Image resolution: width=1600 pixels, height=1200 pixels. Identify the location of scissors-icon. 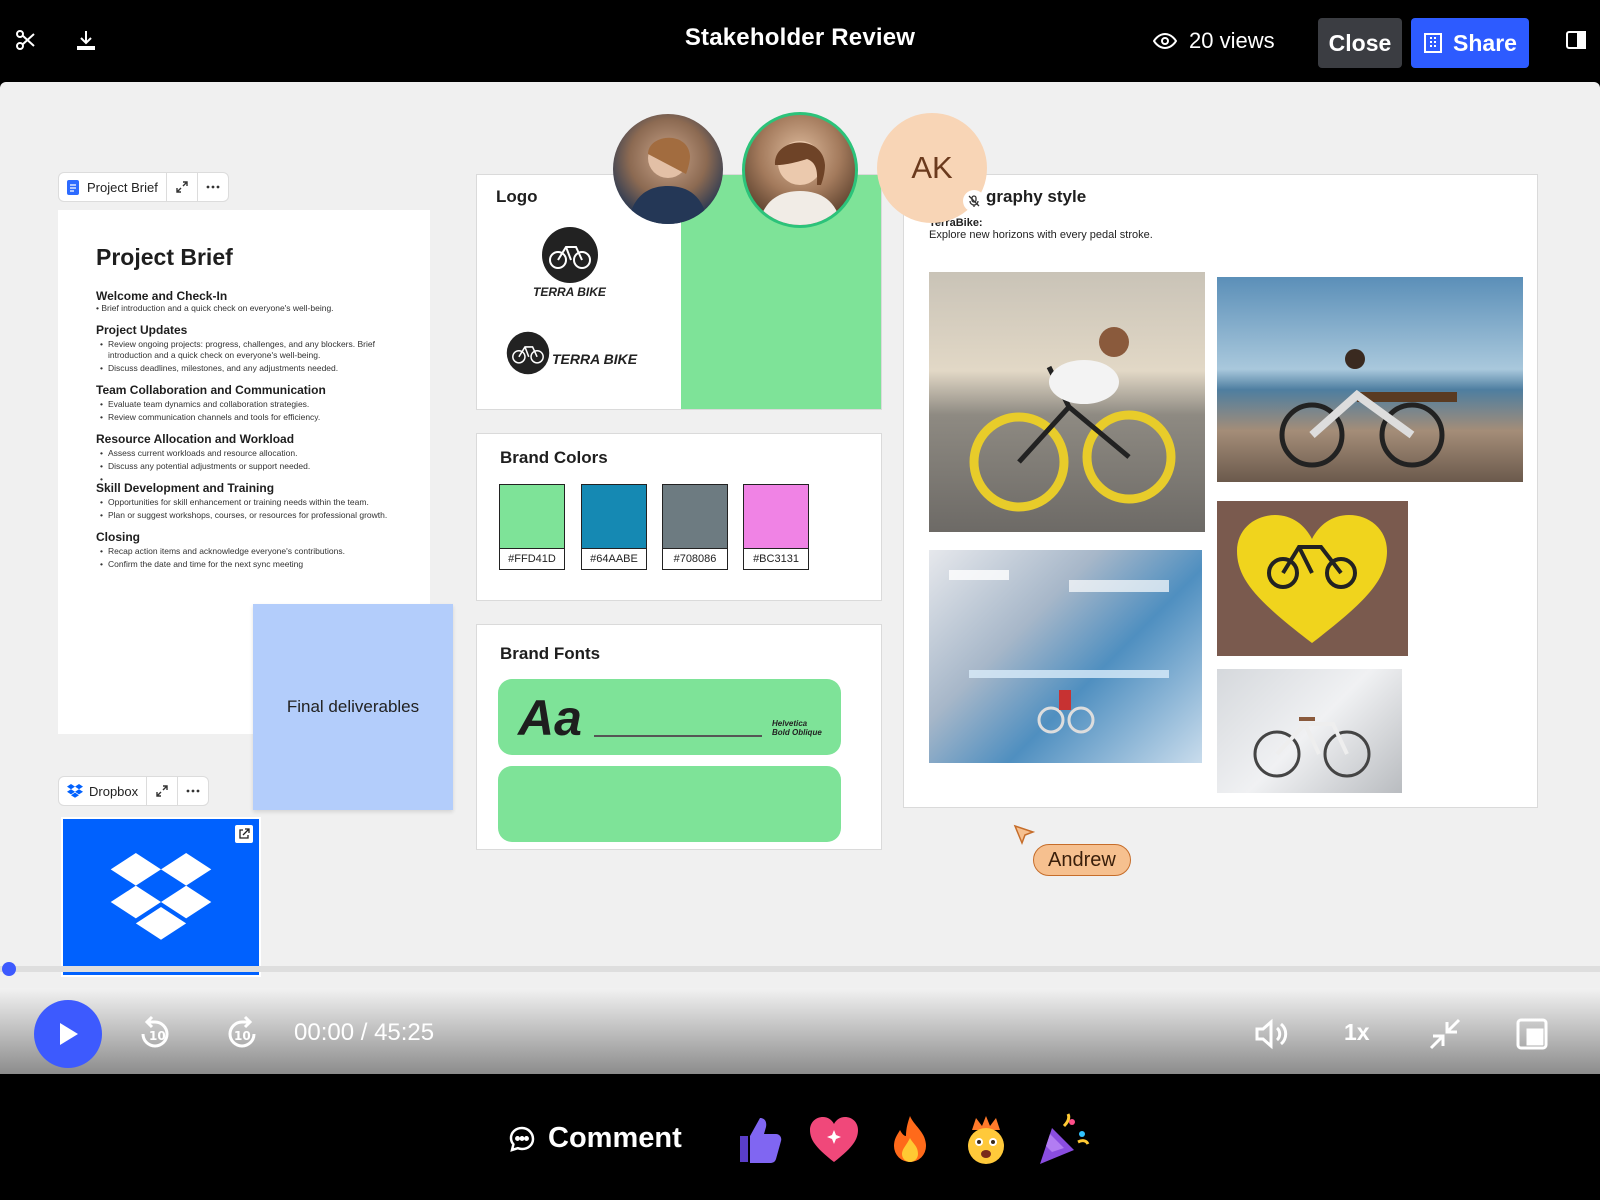
(26, 40).